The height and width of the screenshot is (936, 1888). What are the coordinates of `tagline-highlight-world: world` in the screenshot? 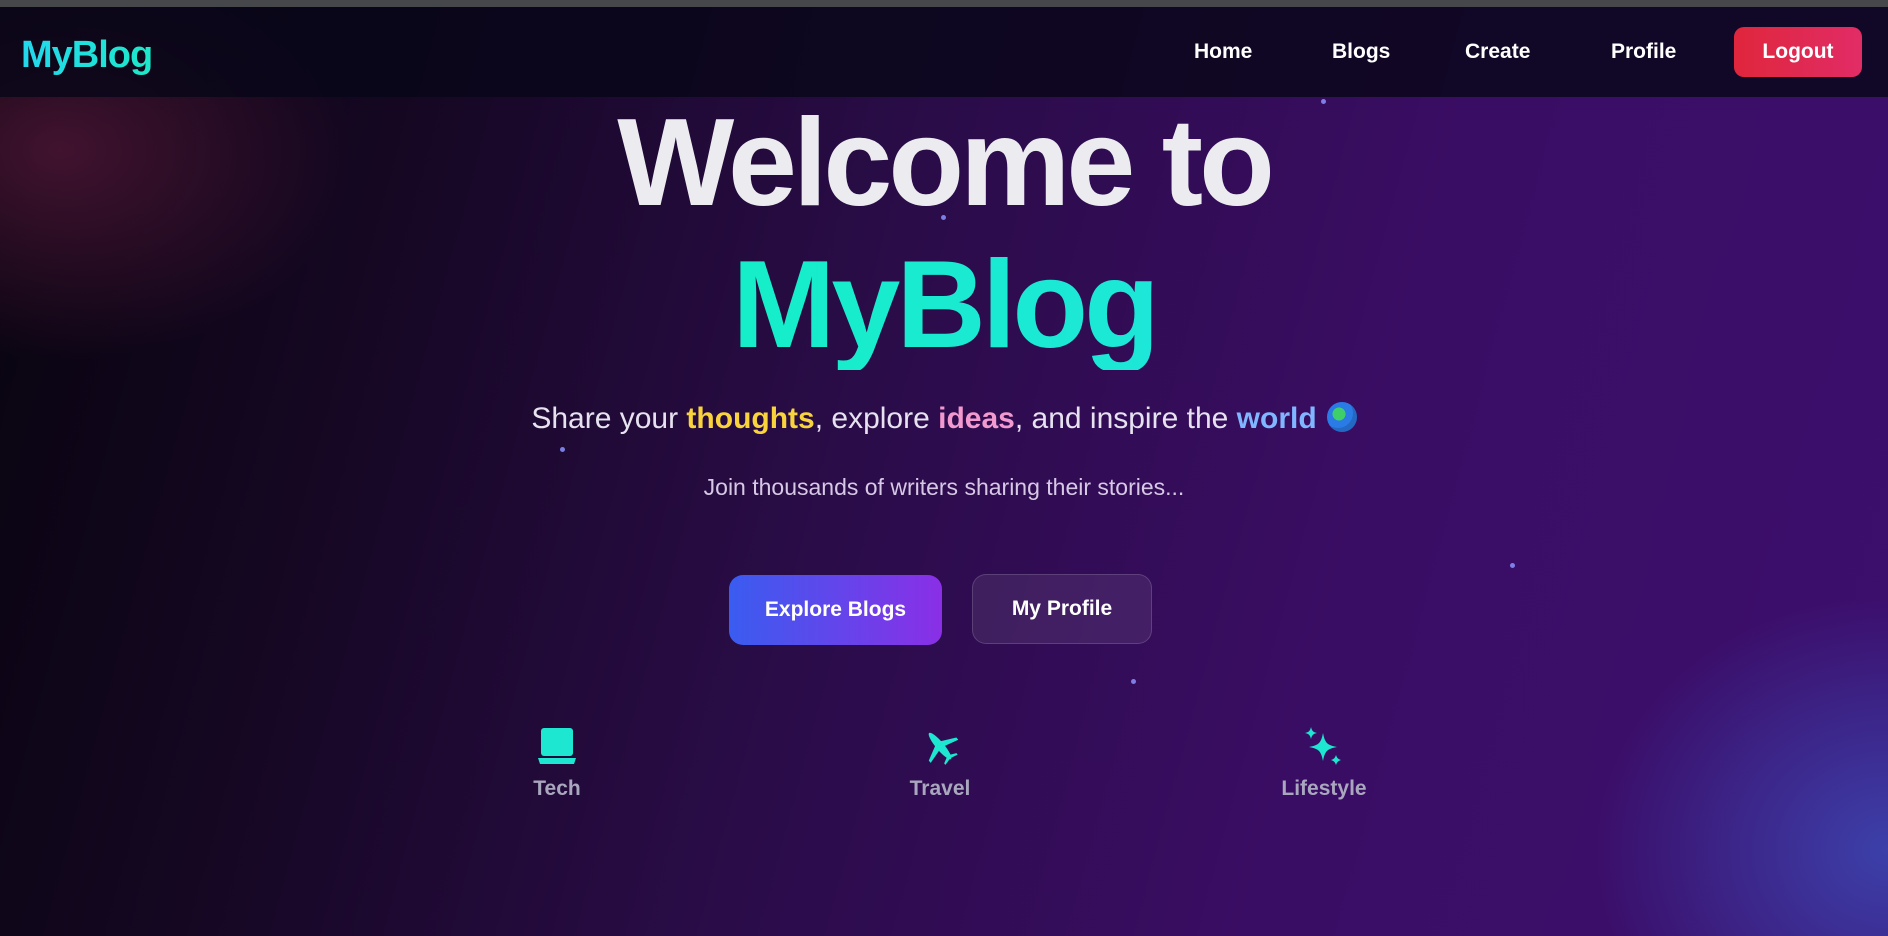 It's located at (1276, 418).